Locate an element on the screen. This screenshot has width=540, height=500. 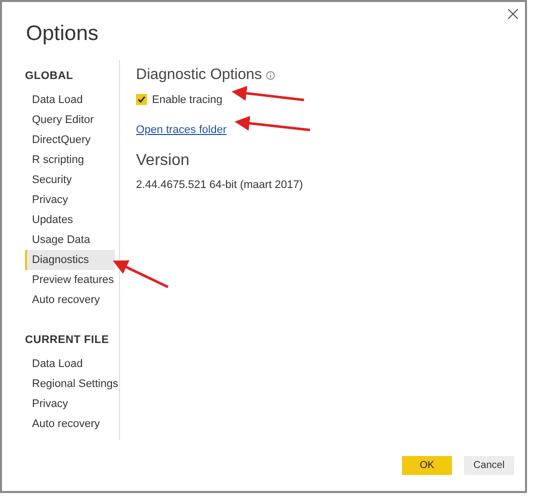
sidebar-item: Diagnostics is located at coordinates (70, 260).